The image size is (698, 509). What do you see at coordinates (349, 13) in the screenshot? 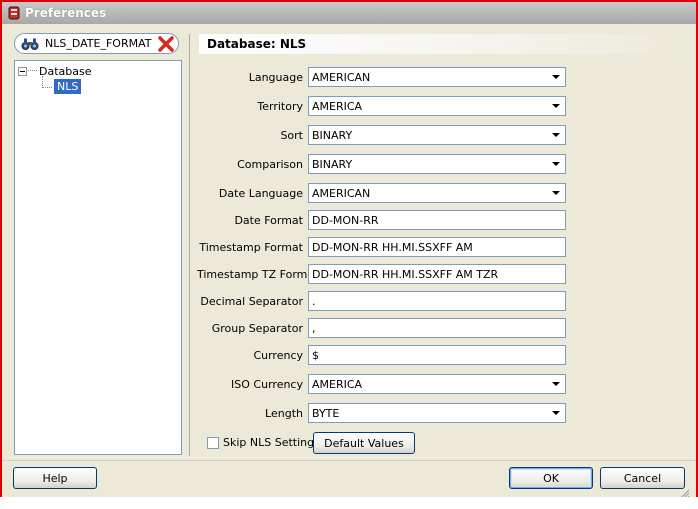
I see `title-bar: Preferences` at bounding box center [349, 13].